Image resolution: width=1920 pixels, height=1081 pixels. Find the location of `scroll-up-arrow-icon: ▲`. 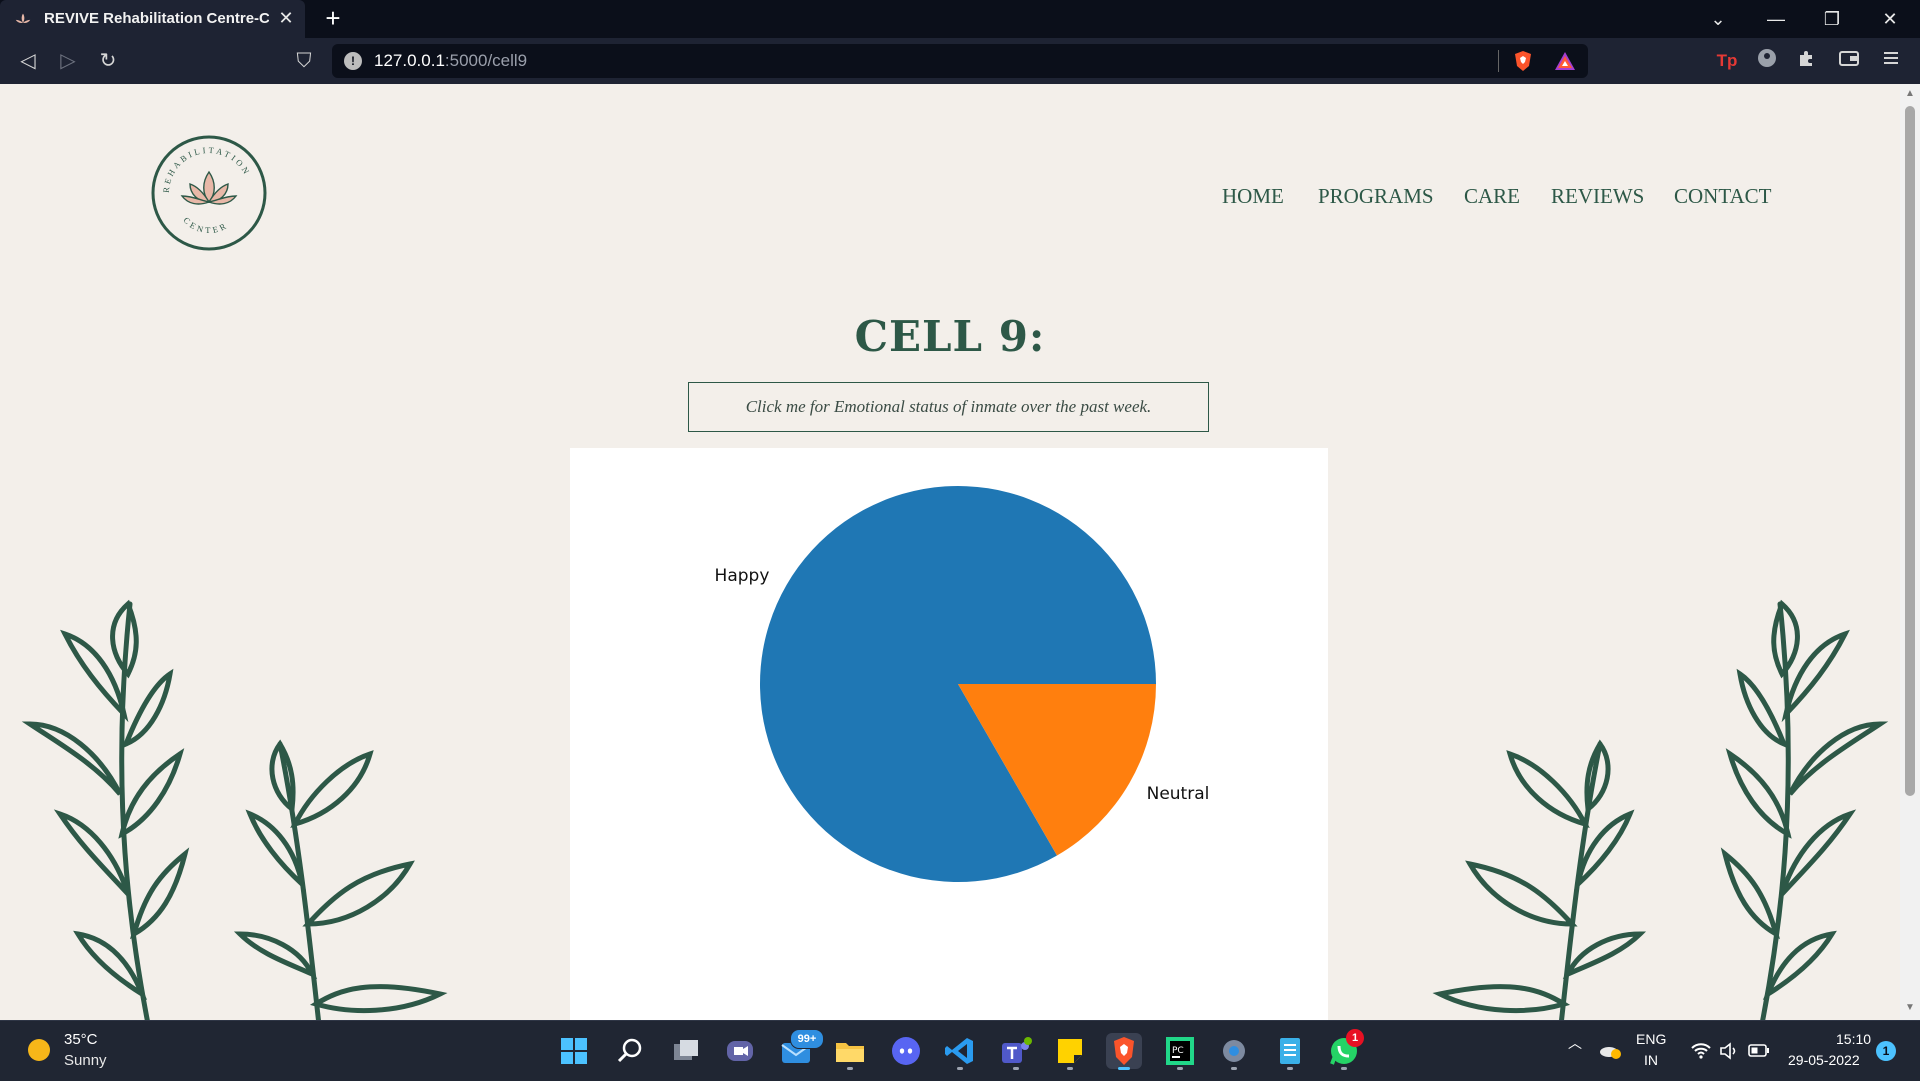

scroll-up-arrow-icon: ▲ is located at coordinates (1910, 94).